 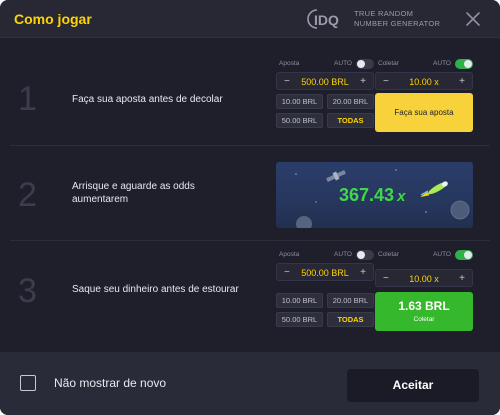 I want to click on svg-text: IDQ, so click(x=326, y=20).